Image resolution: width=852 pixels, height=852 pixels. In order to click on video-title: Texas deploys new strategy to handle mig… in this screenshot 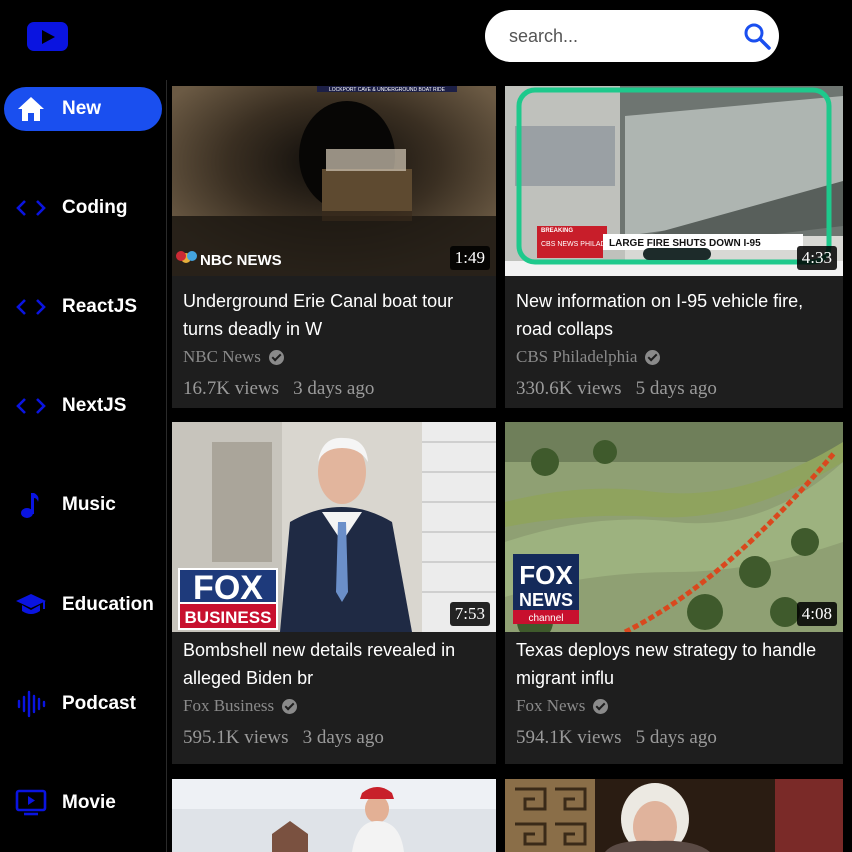, I will do `click(676, 664)`.